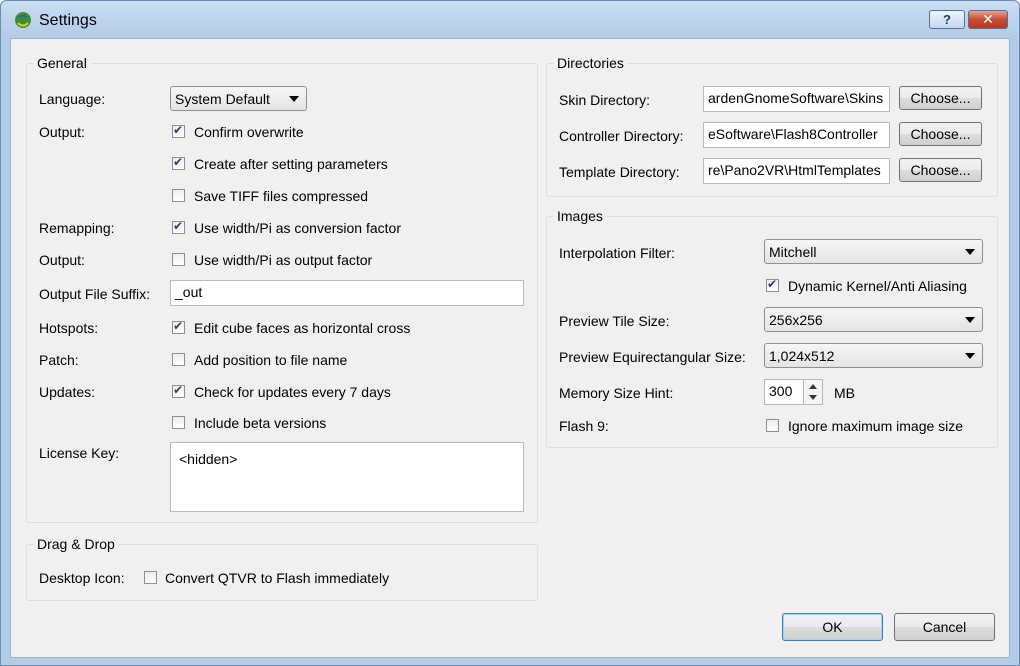 This screenshot has height=666, width=1020. I want to click on ignore-max-size-checkbox, so click(772, 425).